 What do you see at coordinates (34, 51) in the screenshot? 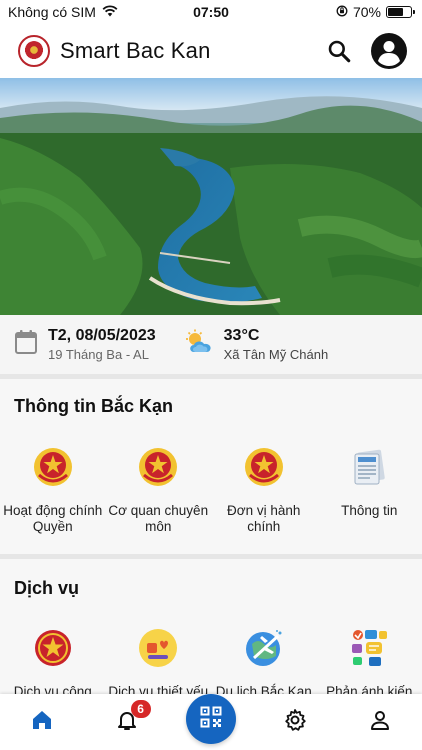
I see `app-logo` at bounding box center [34, 51].